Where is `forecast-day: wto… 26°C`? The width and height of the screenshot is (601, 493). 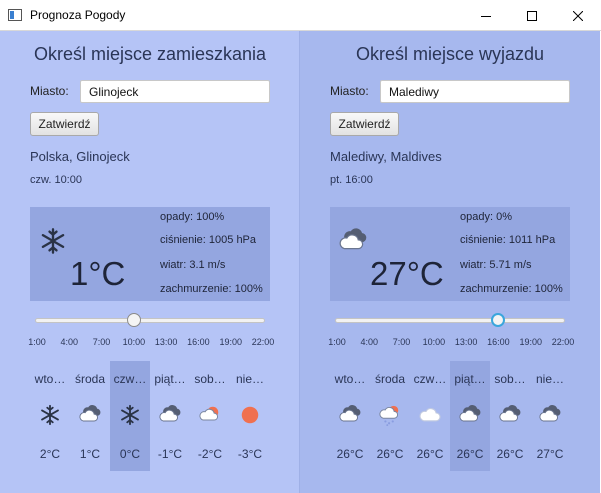 forecast-day: wto… 26°C is located at coordinates (350, 416).